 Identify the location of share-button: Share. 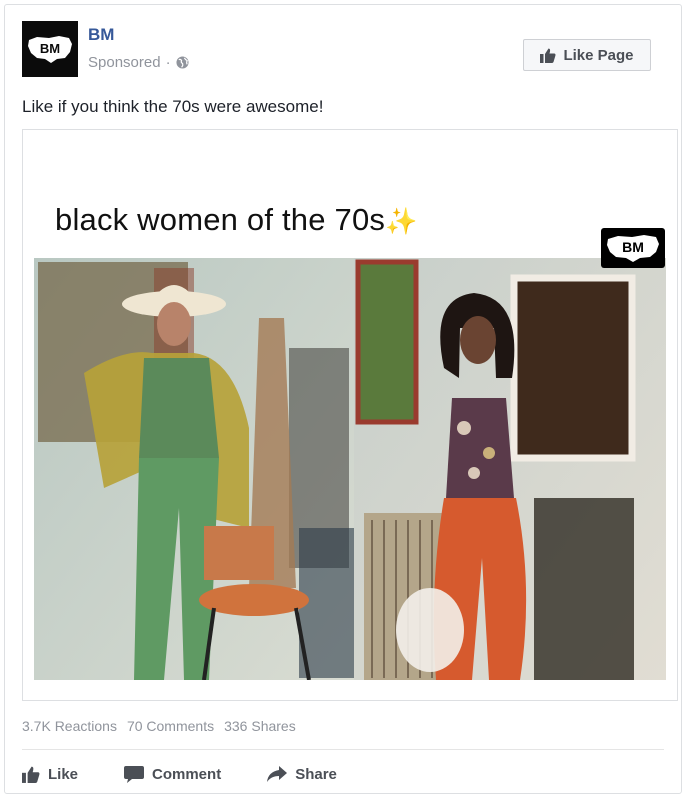
(302, 774).